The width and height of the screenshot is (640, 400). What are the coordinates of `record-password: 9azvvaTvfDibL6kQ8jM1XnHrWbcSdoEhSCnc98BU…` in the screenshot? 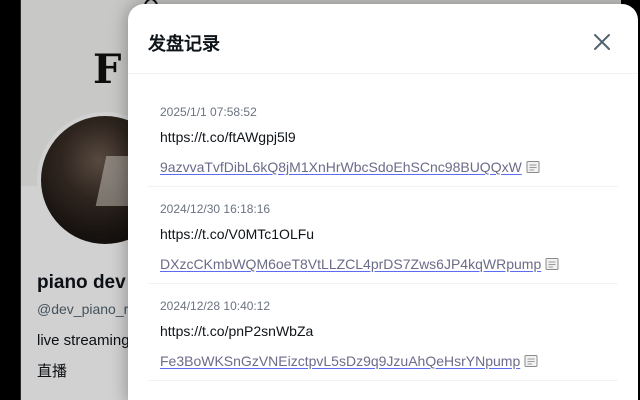 It's located at (341, 167).